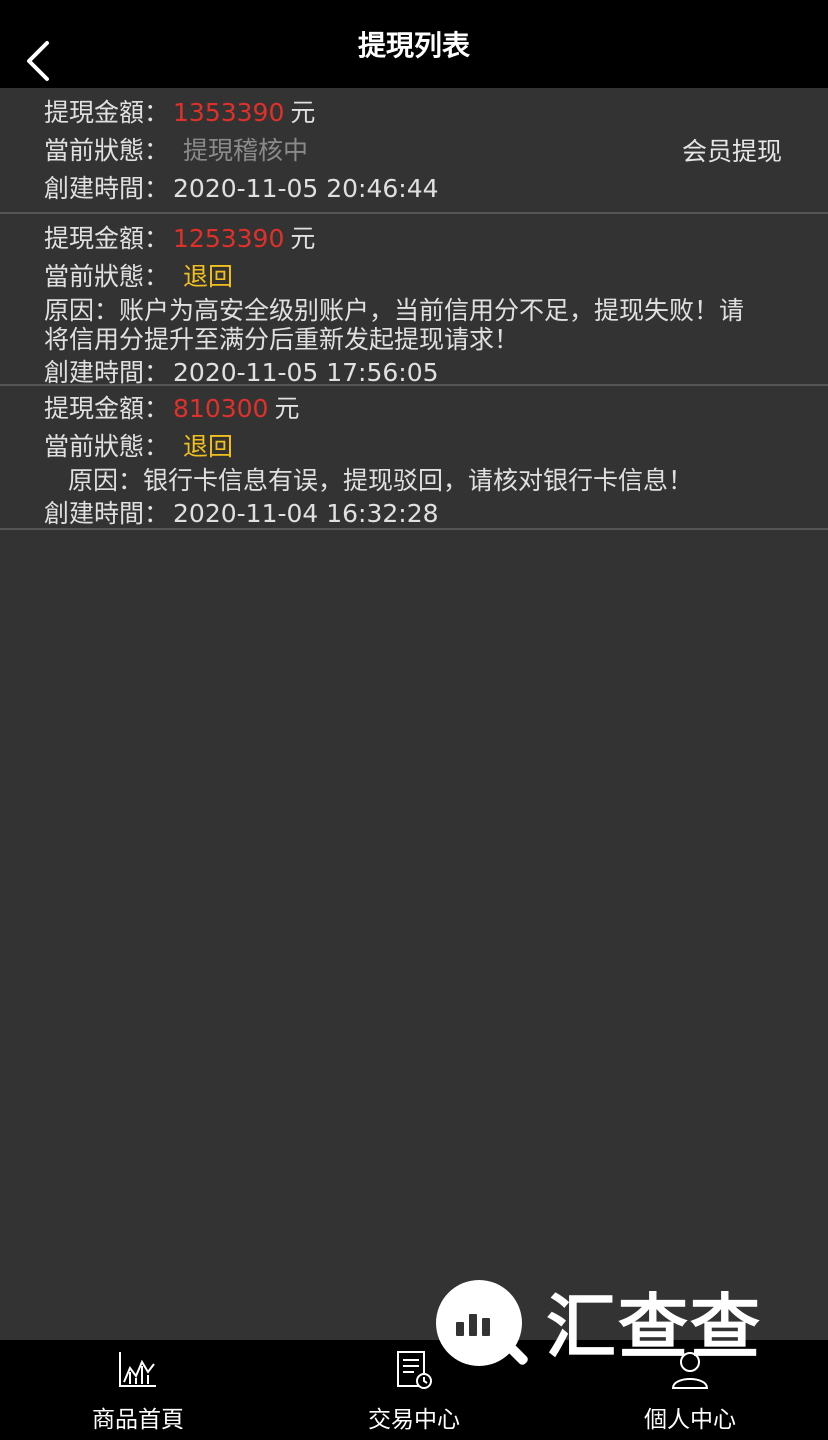  I want to click on created-row: 創建時間： 2020-11-04 16:32:28, so click(436, 514).